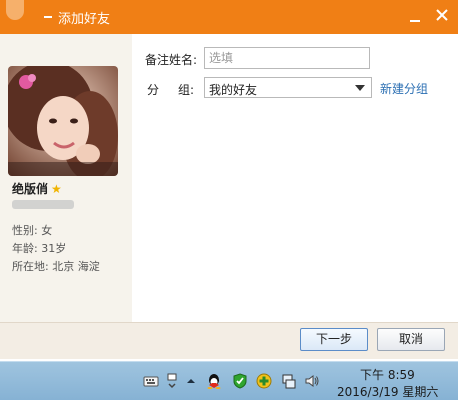 The width and height of the screenshot is (458, 400). I want to click on show-hidden-icons-icon, so click(191, 381).